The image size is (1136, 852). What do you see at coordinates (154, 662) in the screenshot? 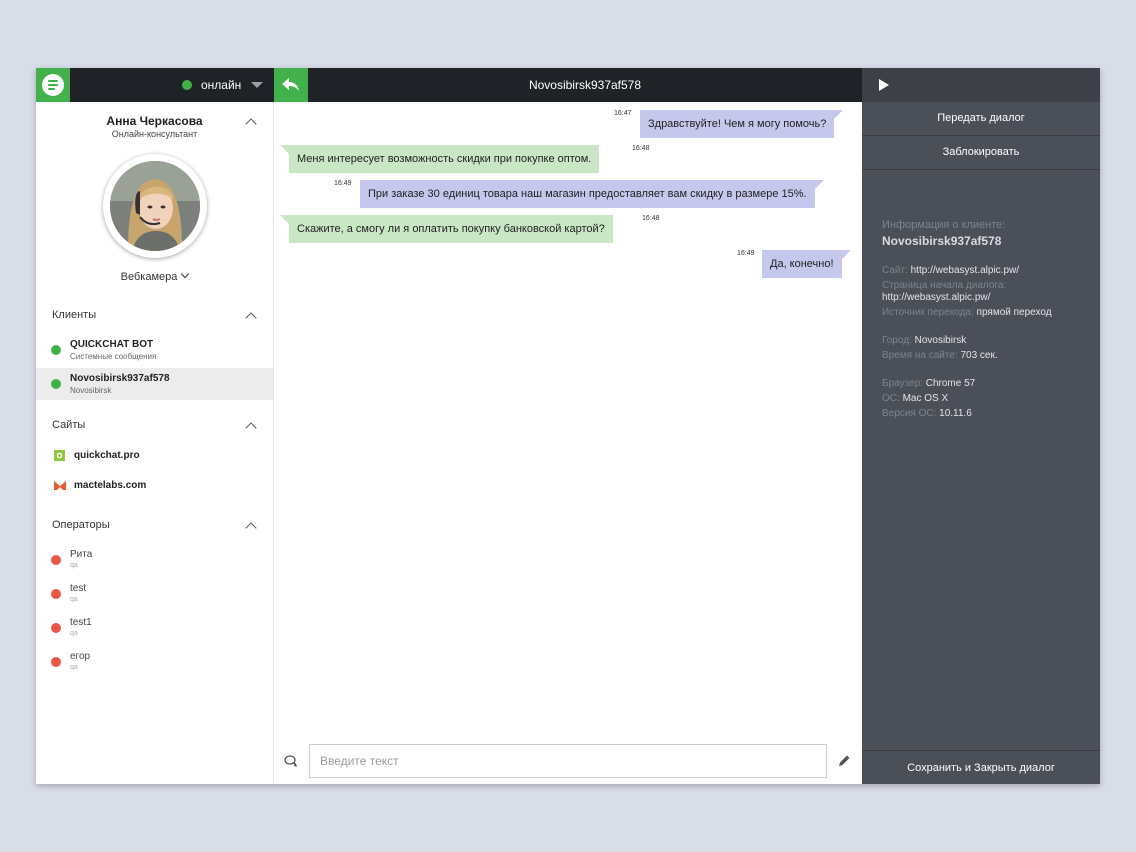
I see `operator-item-egor: егор qa` at bounding box center [154, 662].